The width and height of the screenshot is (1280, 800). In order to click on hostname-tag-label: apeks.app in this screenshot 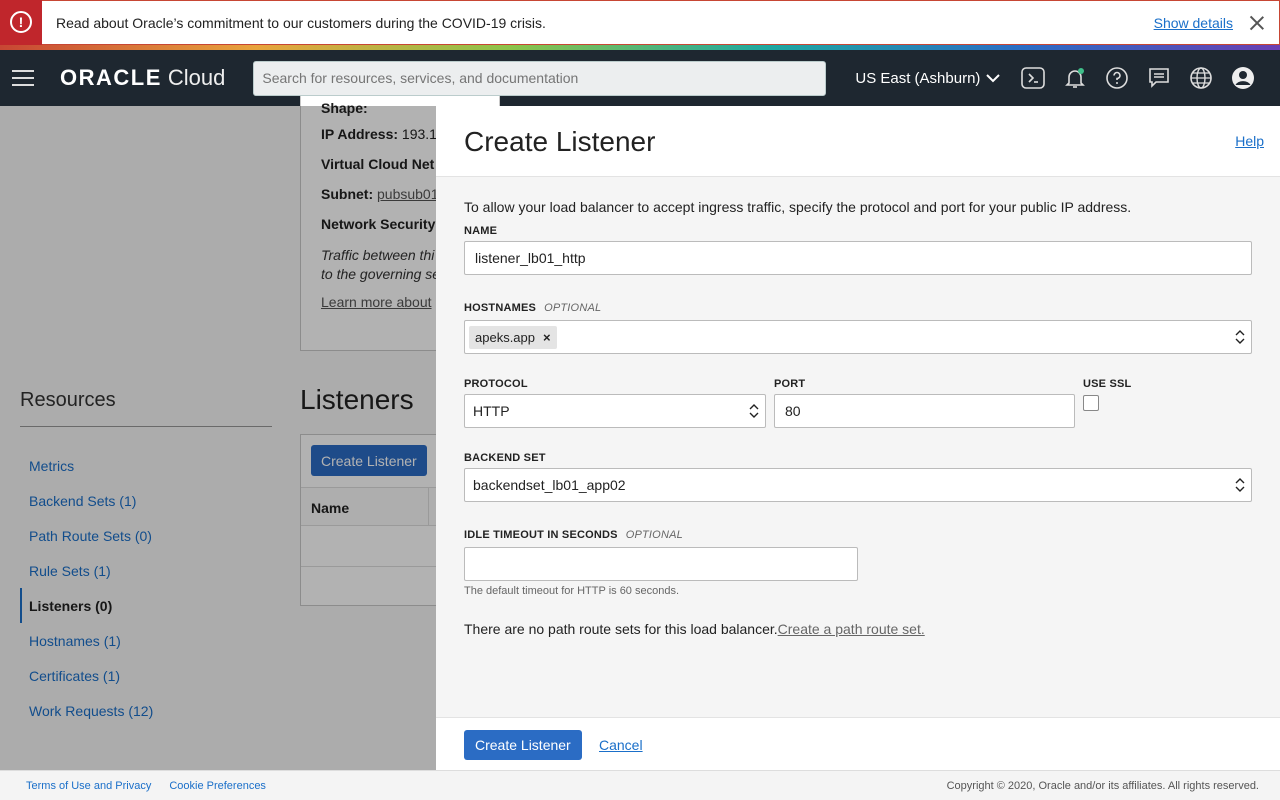, I will do `click(505, 337)`.